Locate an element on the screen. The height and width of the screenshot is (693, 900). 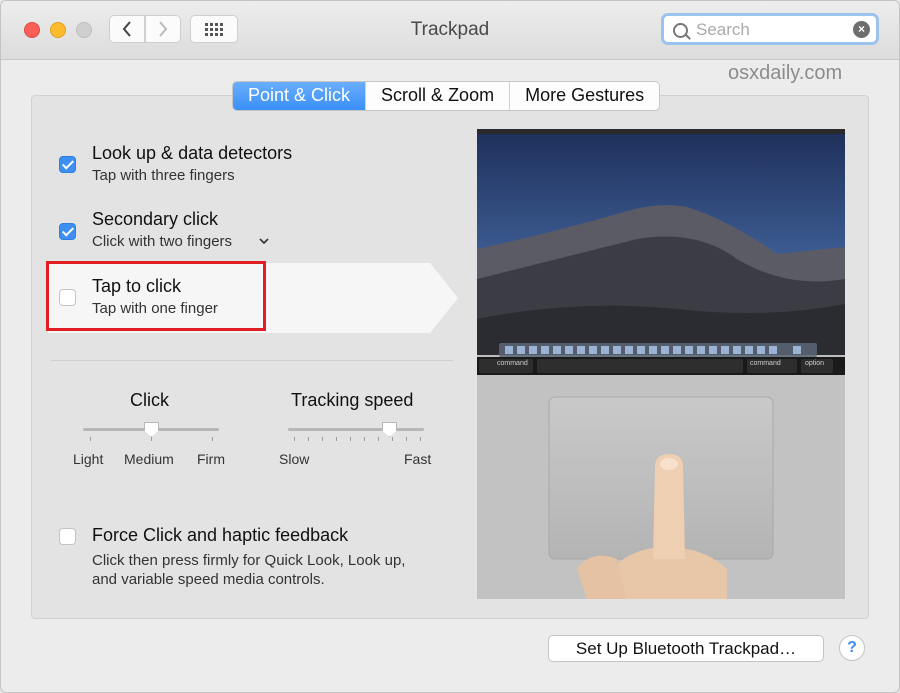
tracking-label-slow: Slow is located at coordinates (294, 459).